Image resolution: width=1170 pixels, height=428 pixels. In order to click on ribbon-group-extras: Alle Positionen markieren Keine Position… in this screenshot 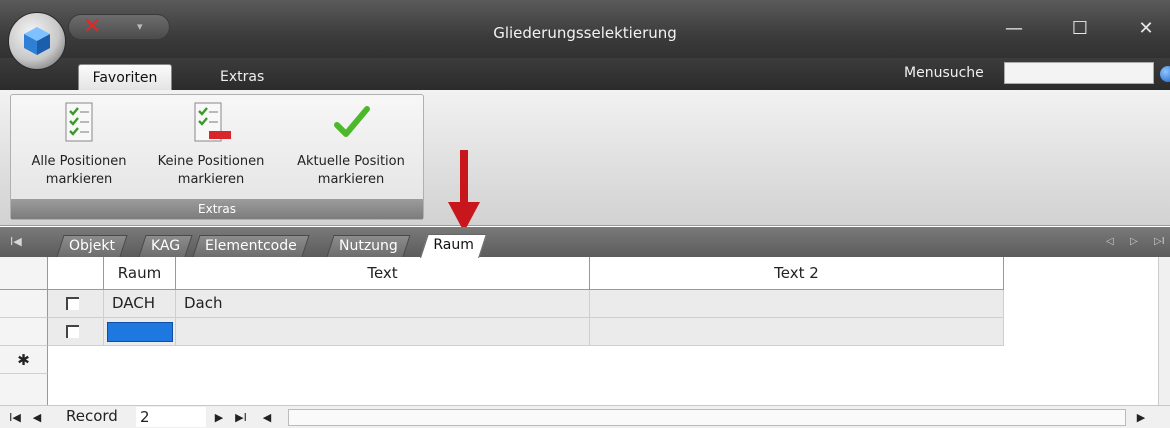, I will do `click(217, 157)`.